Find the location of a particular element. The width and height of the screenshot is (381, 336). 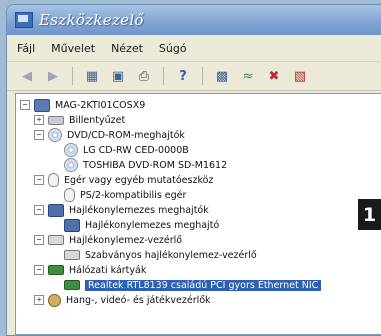

print-icon: ⎙ is located at coordinates (144, 76).